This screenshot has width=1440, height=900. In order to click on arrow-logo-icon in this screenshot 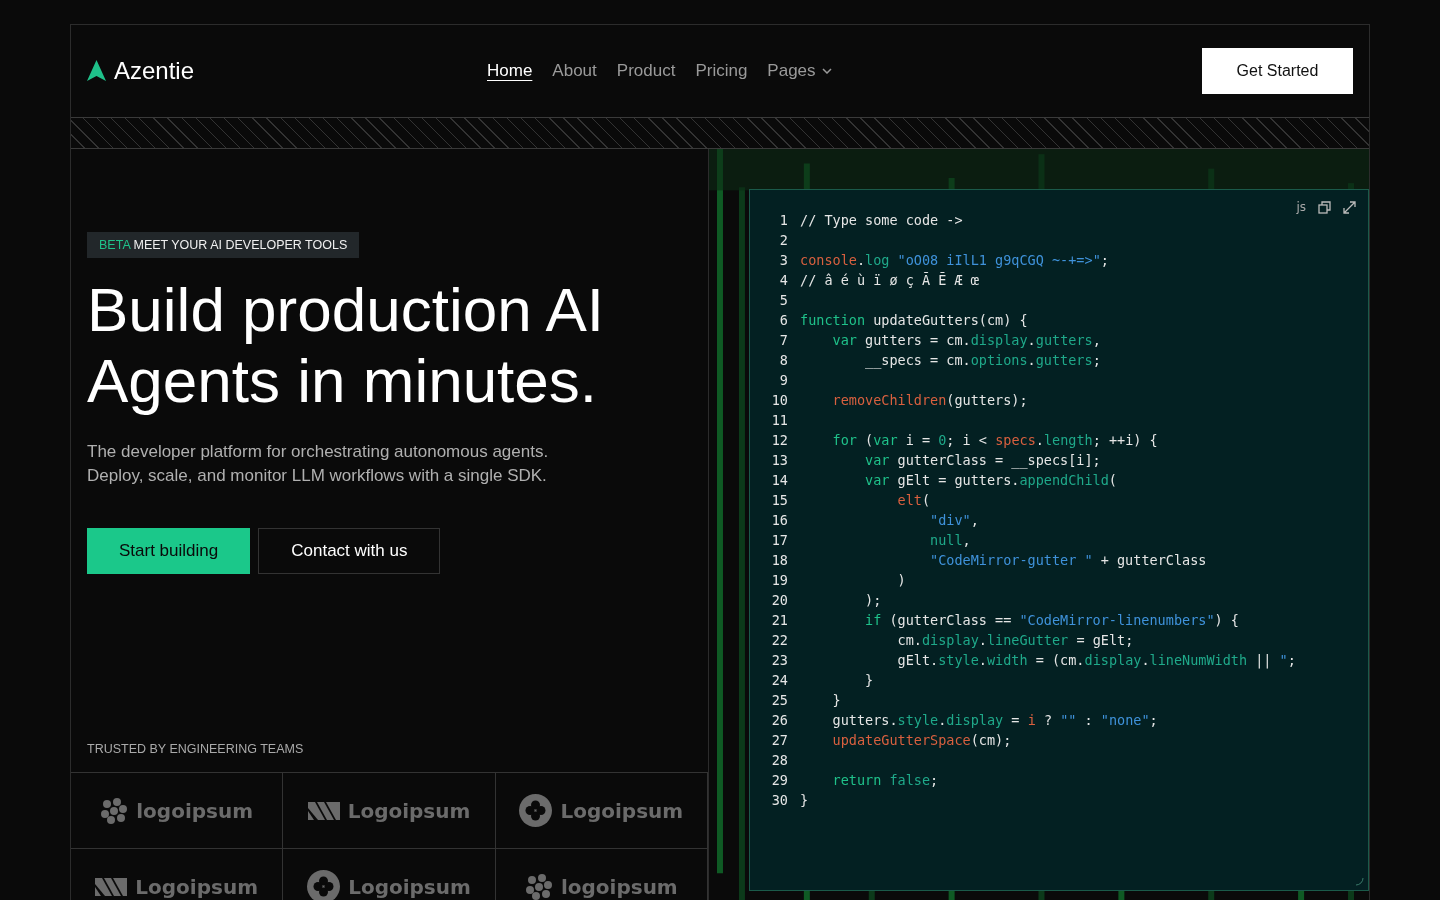, I will do `click(96, 71)`.